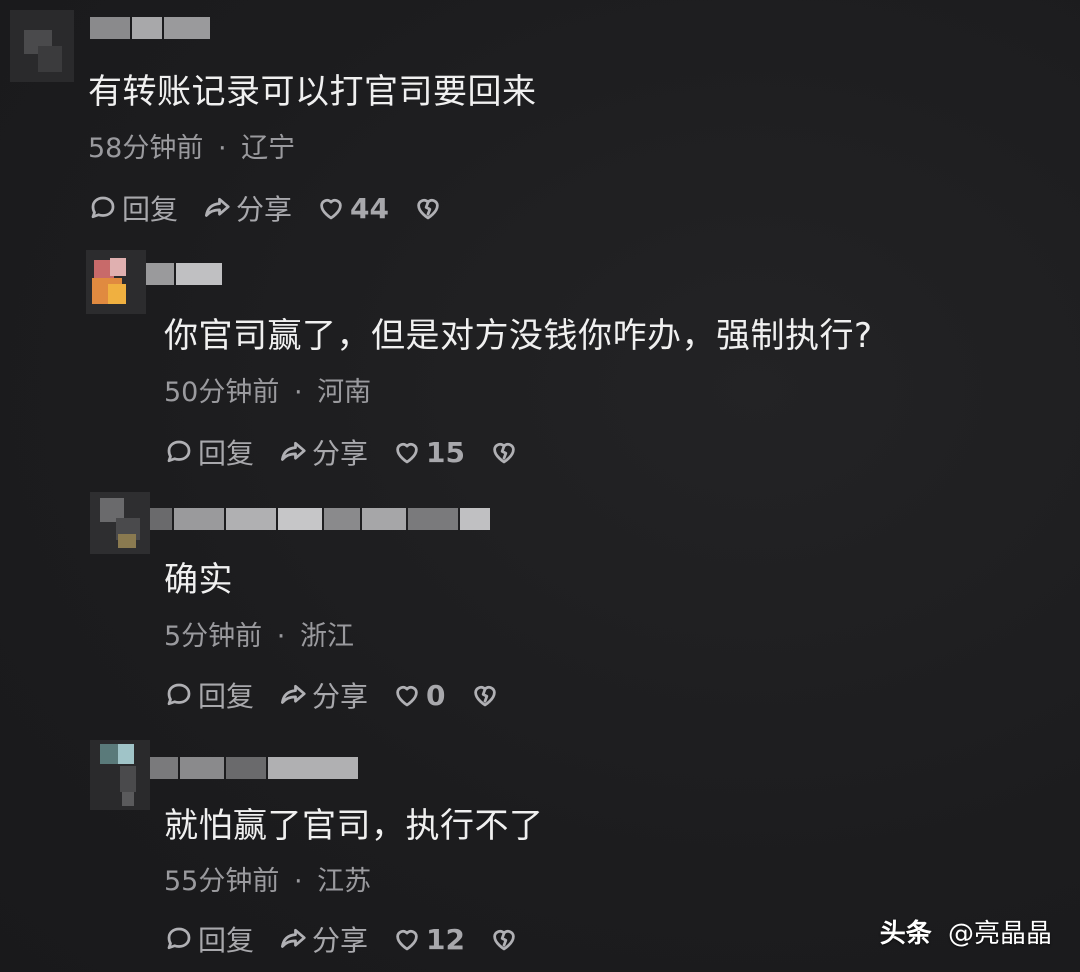 This screenshot has height=972, width=1080. I want to click on comment-location: 浙江, so click(326, 636).